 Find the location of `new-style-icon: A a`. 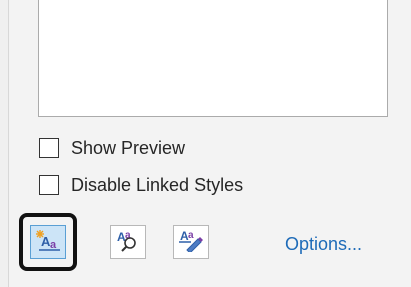

new-style-icon: A a is located at coordinates (48, 242).